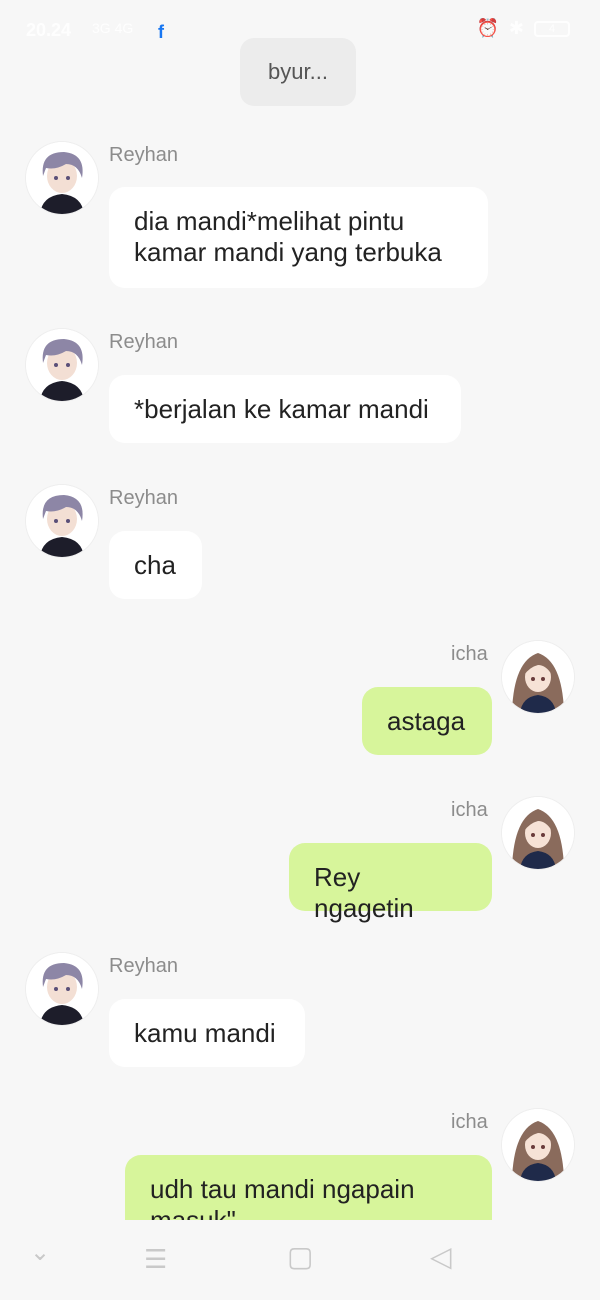  What do you see at coordinates (207, 1033) in the screenshot?
I see `message-bubble: kamu mandi` at bounding box center [207, 1033].